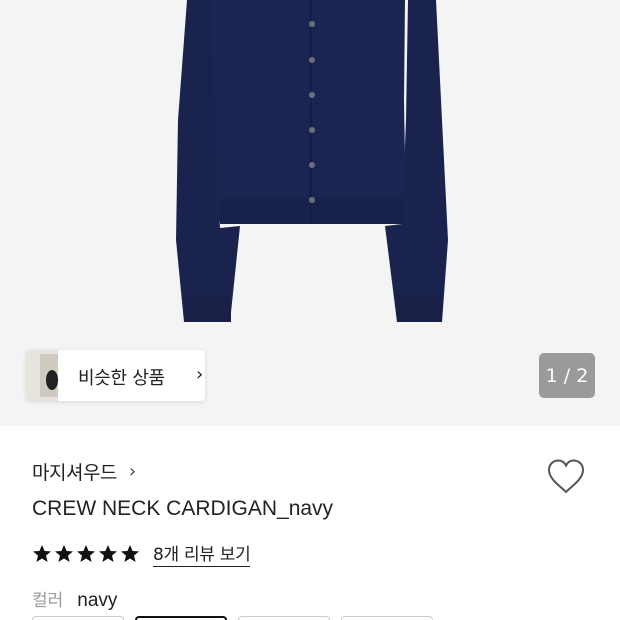 The image size is (620, 620). I want to click on option-value: navy, so click(97, 600).